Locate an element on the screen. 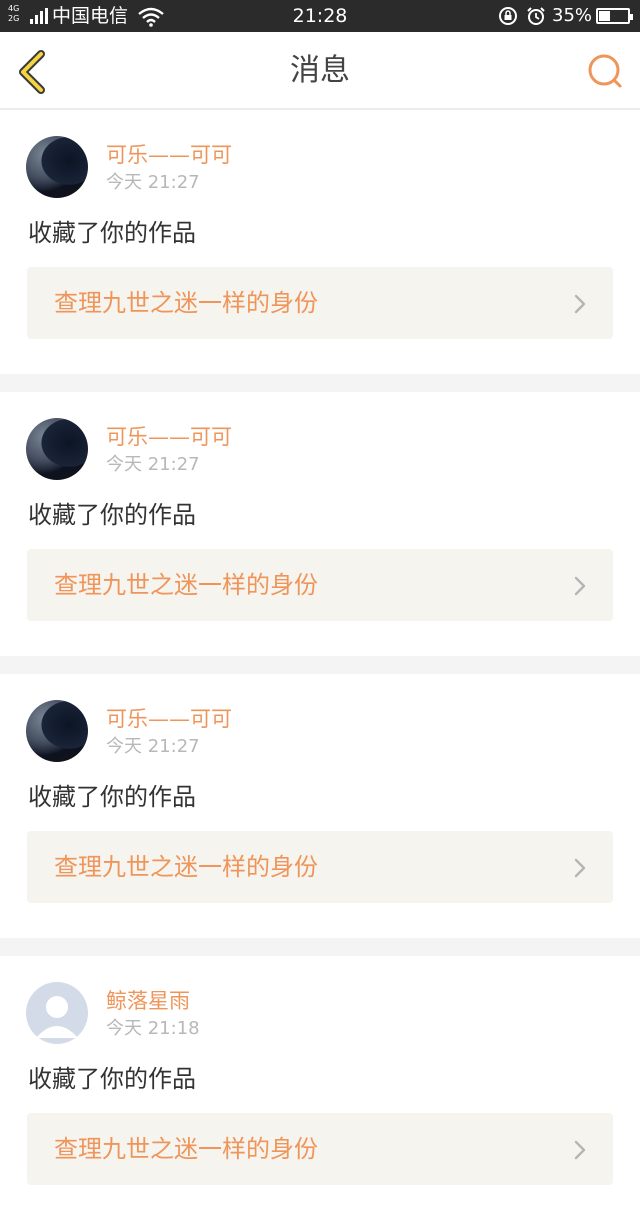  username: 鲸落星雨 is located at coordinates (148, 1001).